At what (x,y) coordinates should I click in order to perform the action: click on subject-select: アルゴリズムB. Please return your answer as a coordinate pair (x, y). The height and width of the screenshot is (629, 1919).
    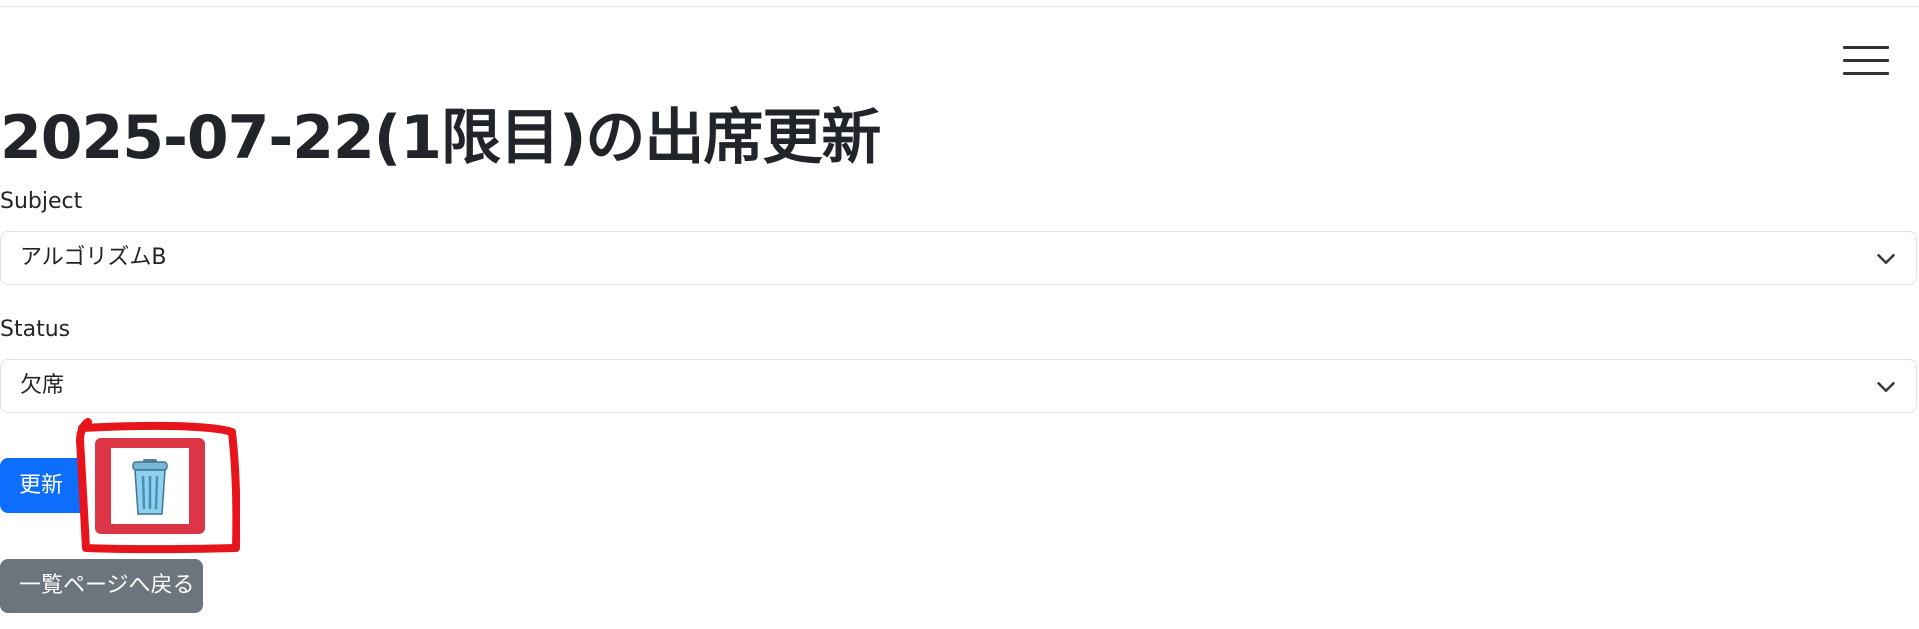
    Looking at the image, I should click on (958, 258).